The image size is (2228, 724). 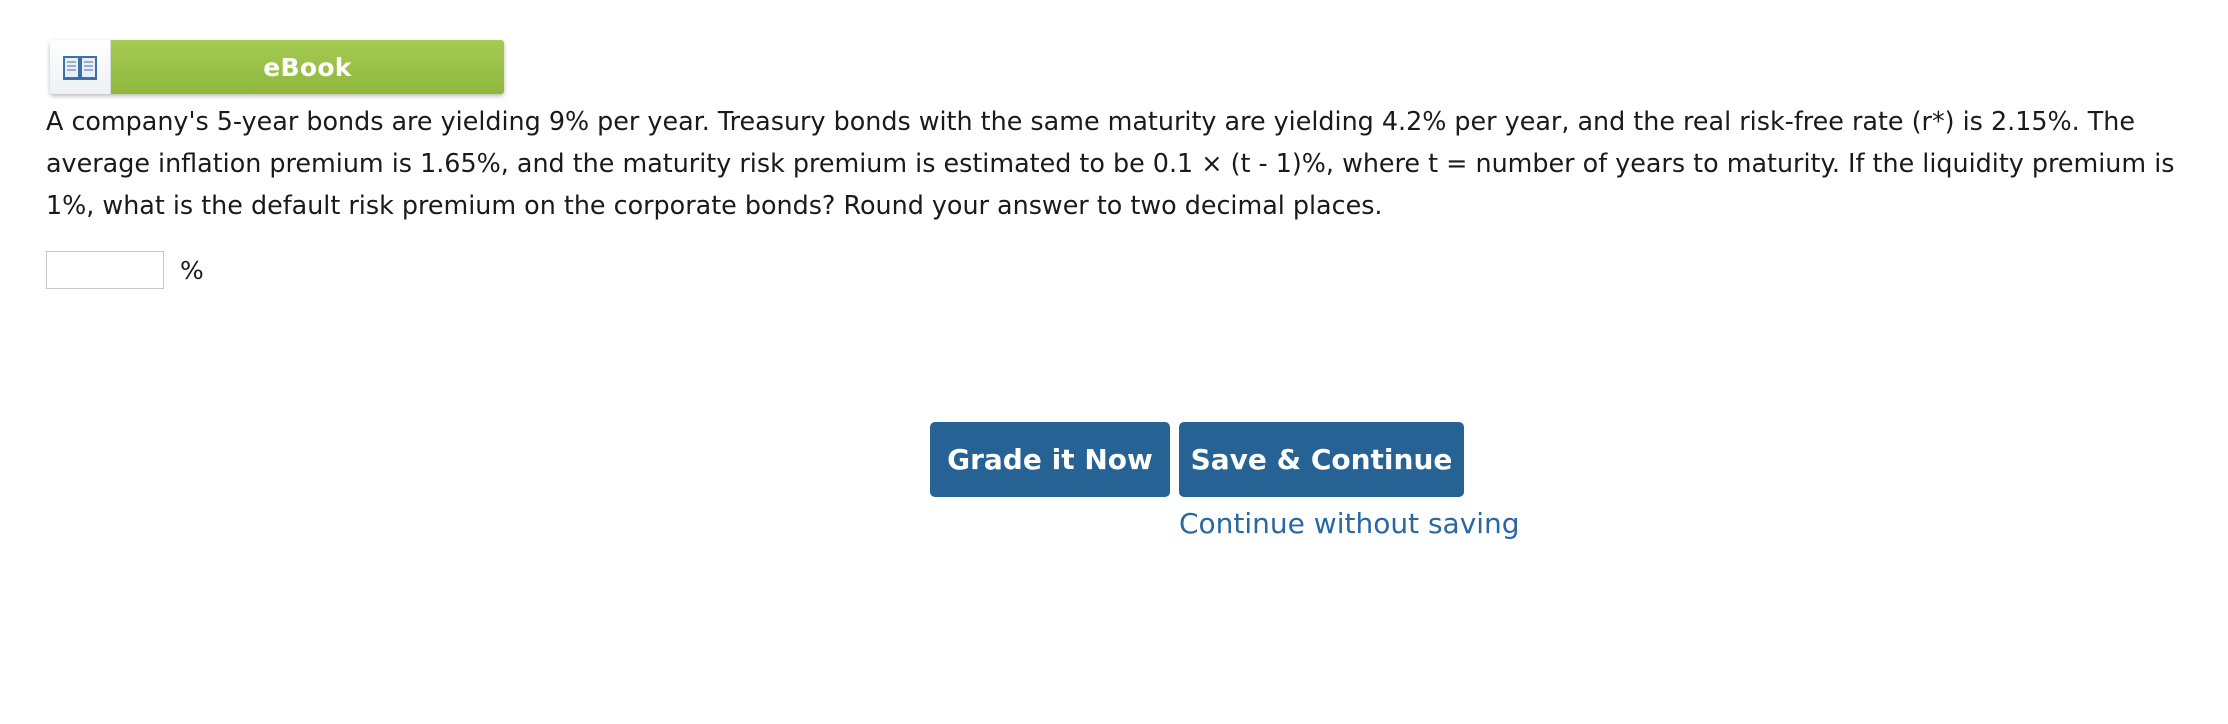 What do you see at coordinates (105, 270) in the screenshot?
I see `answer-input` at bounding box center [105, 270].